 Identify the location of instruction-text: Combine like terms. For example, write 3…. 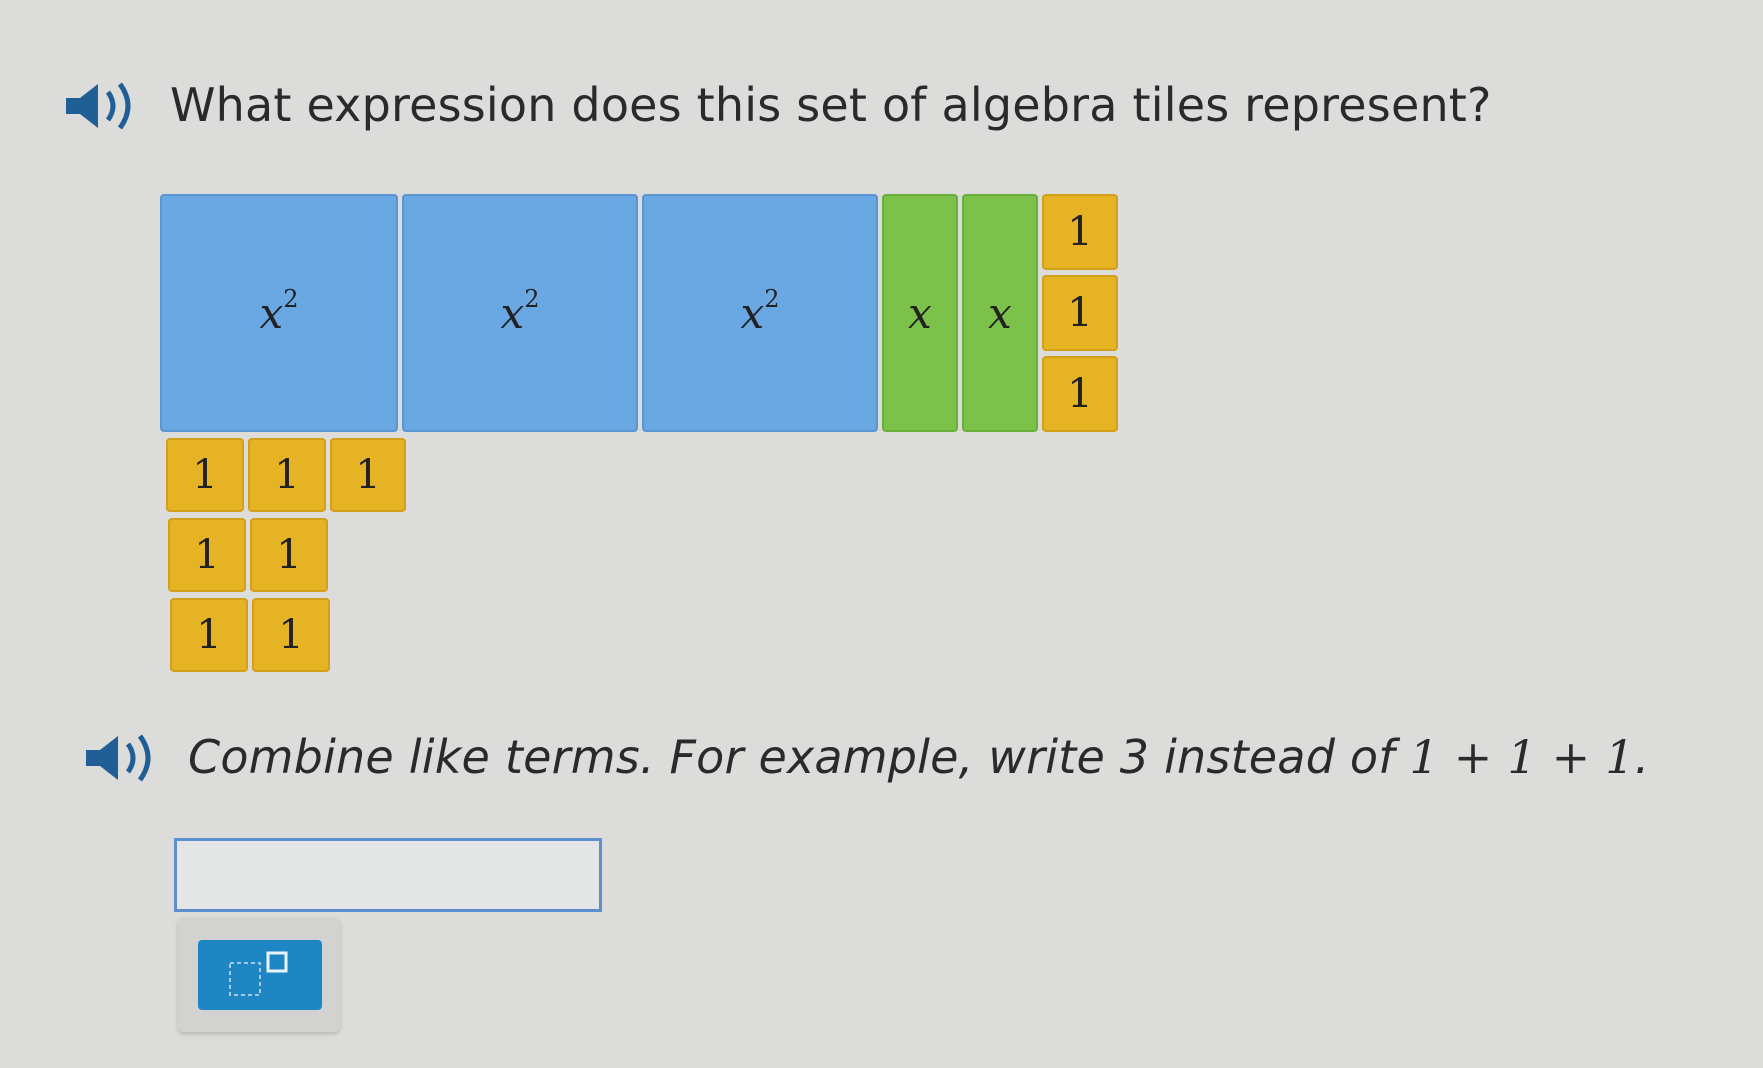
(919, 757).